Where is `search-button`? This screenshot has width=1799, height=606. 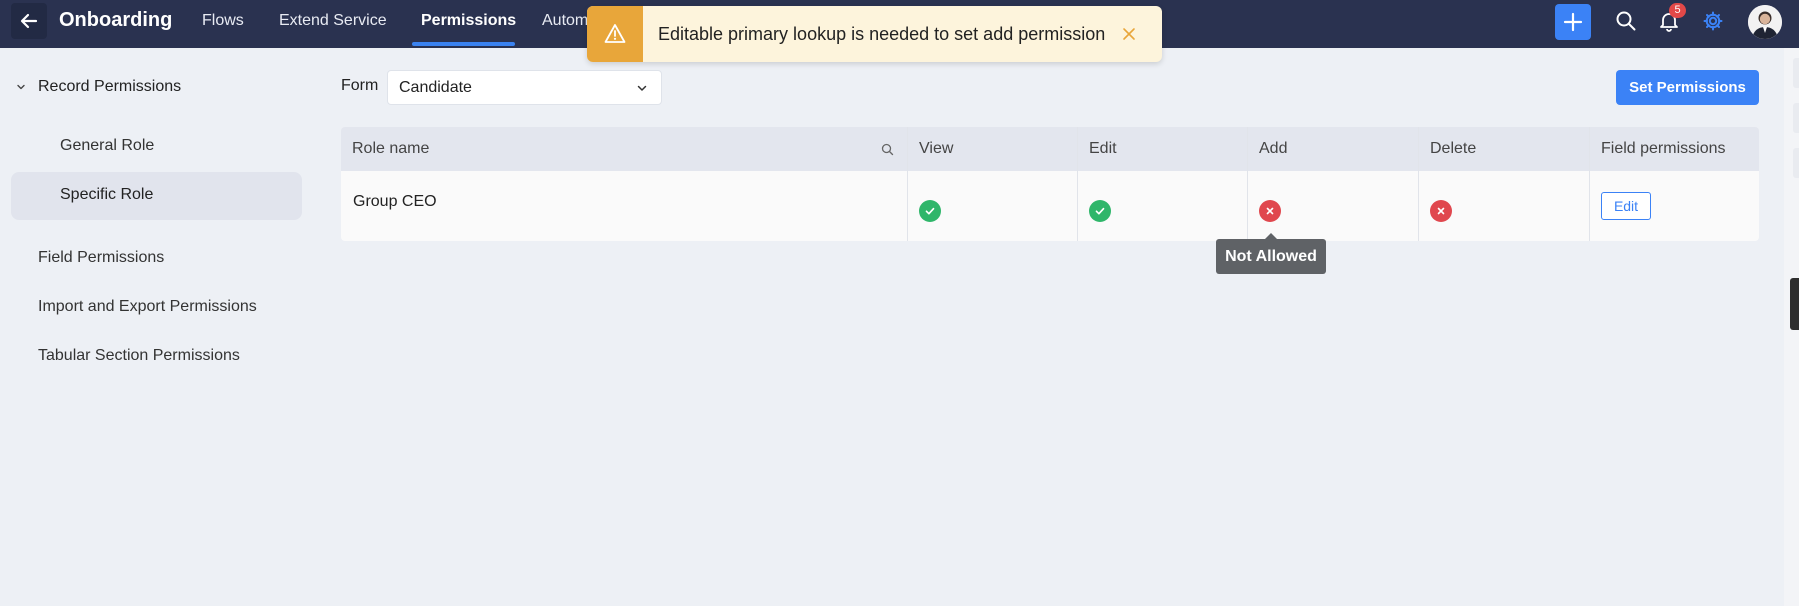 search-button is located at coordinates (1626, 21).